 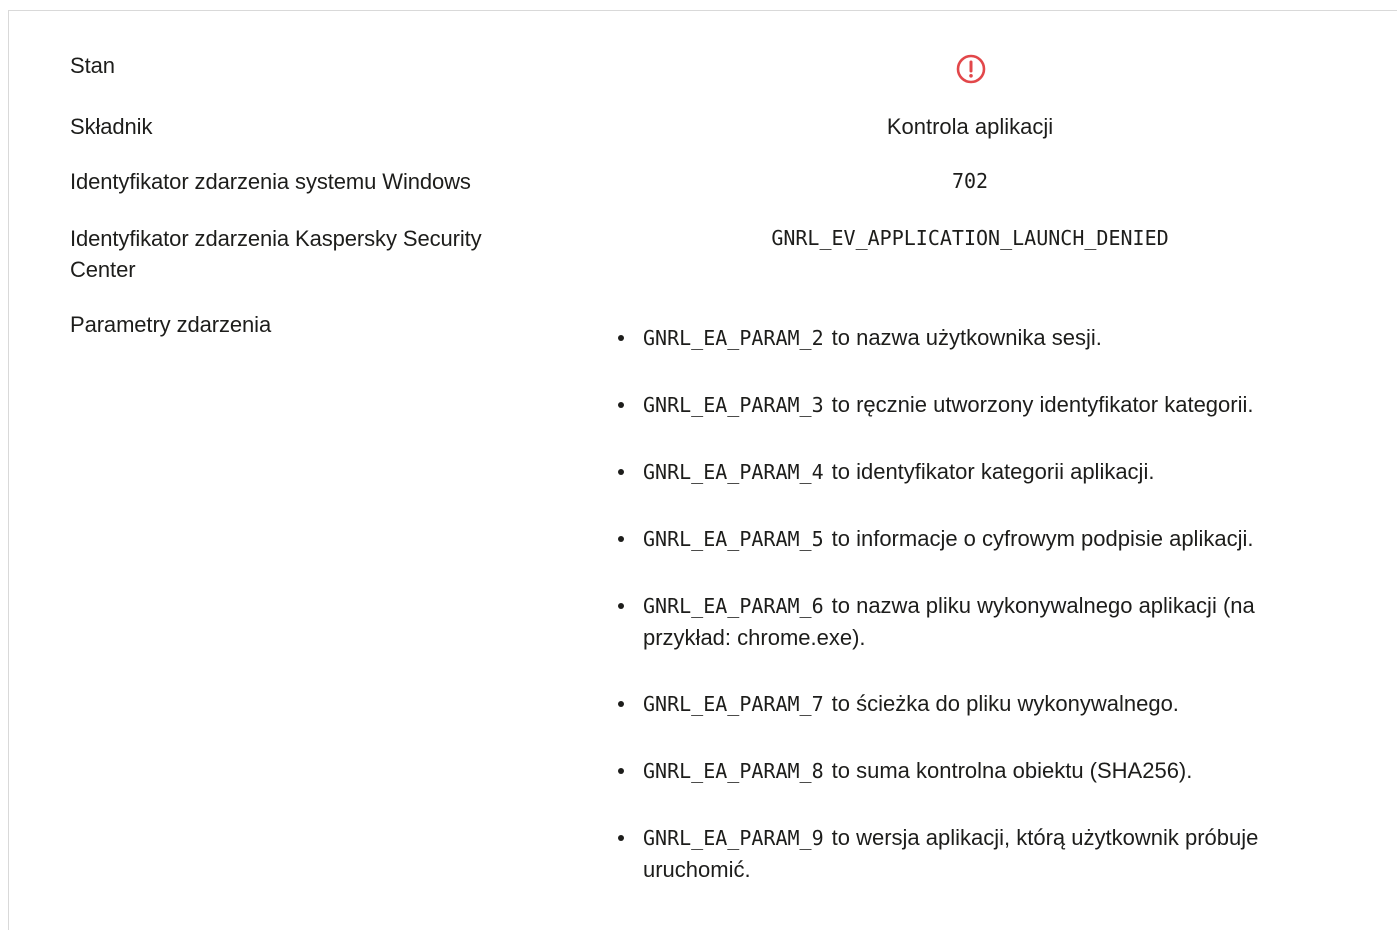 I want to click on param-code: GNRL_EA_PARAM_3, so click(x=733, y=405).